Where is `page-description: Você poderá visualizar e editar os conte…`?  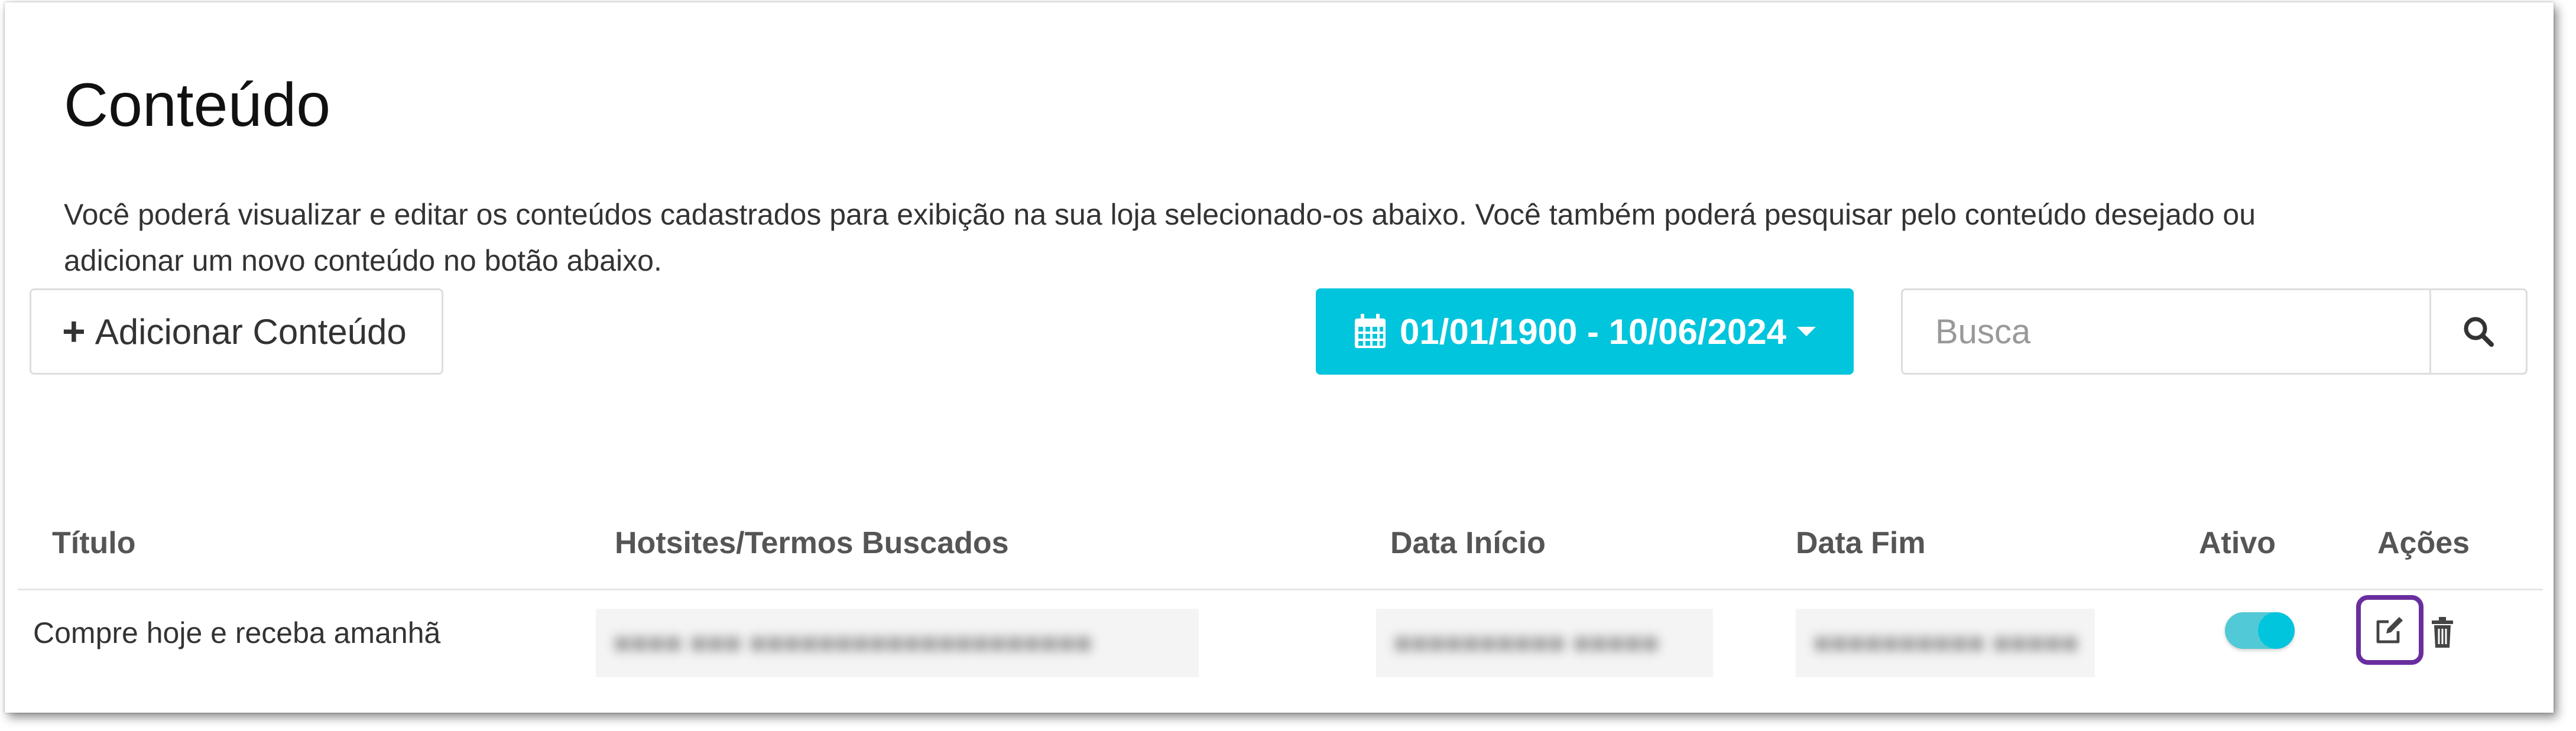 page-description: Você poderá visualizar e editar os conte… is located at coordinates (1160, 237).